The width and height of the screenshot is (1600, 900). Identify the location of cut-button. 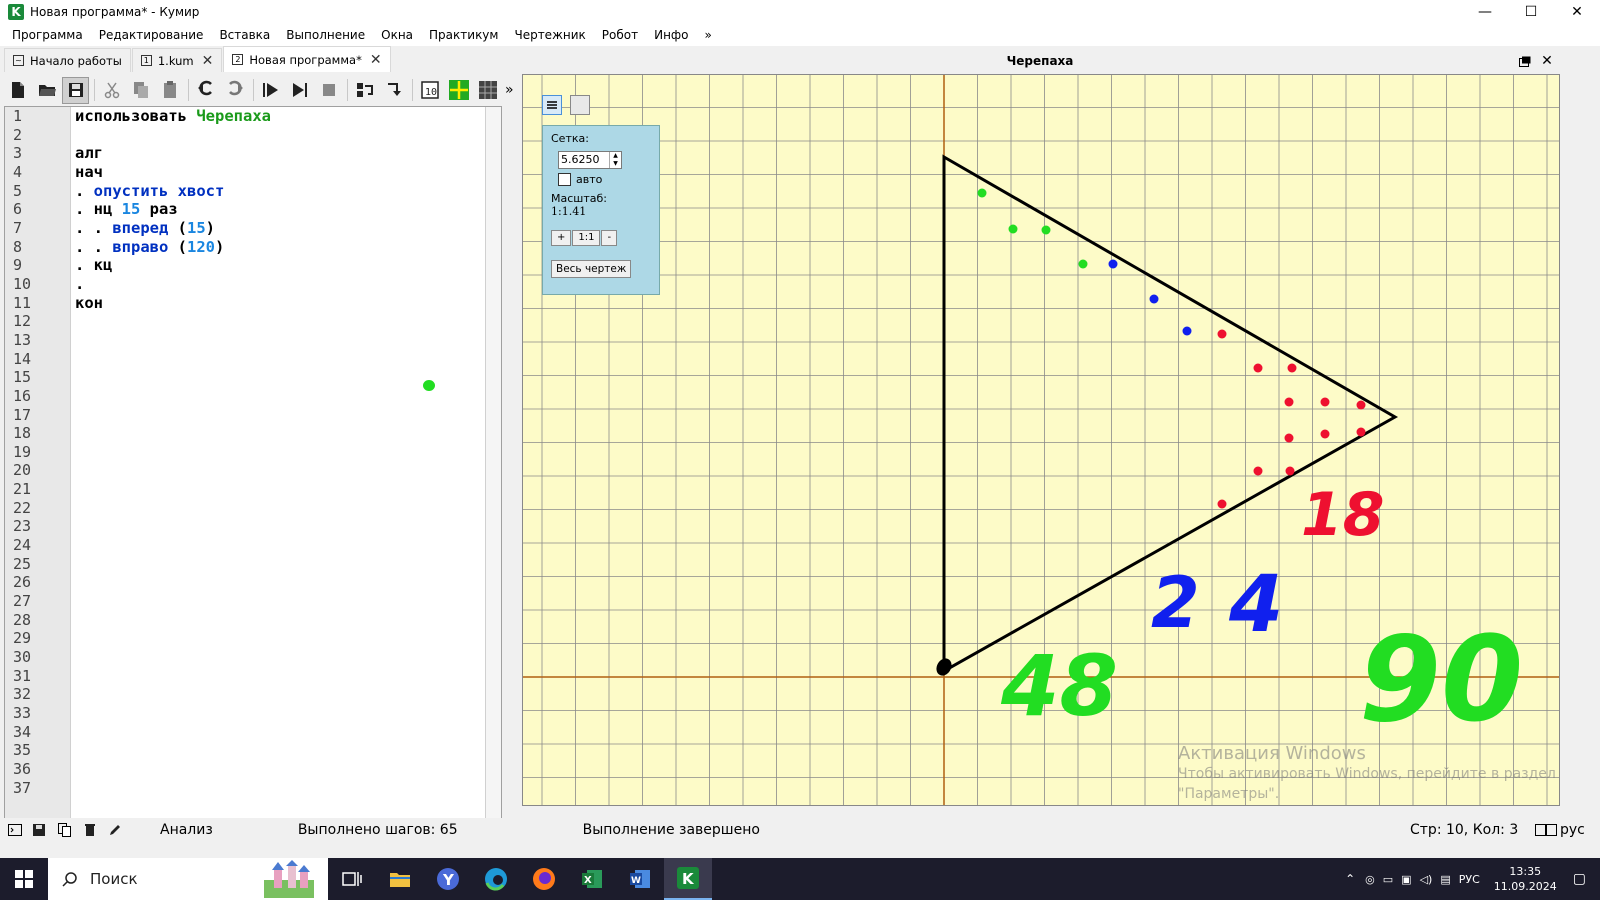
(111, 90).